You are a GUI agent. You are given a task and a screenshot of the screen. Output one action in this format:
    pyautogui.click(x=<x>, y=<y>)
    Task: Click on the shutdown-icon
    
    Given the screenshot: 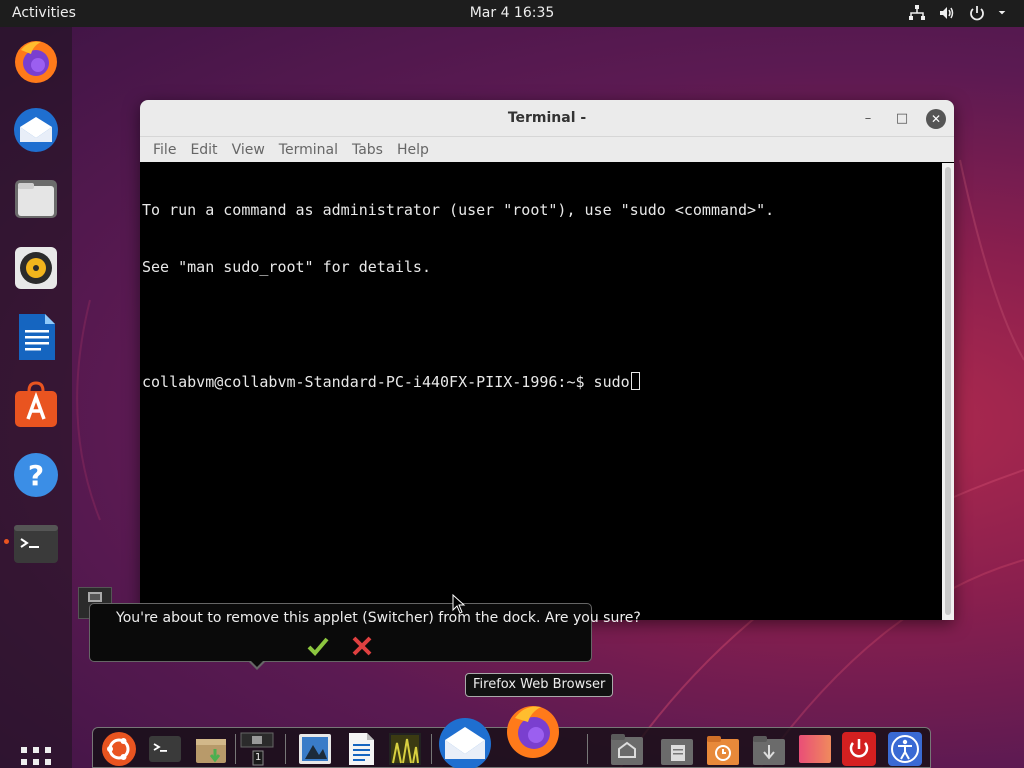 What is the action you would take?
    pyautogui.click(x=859, y=749)
    